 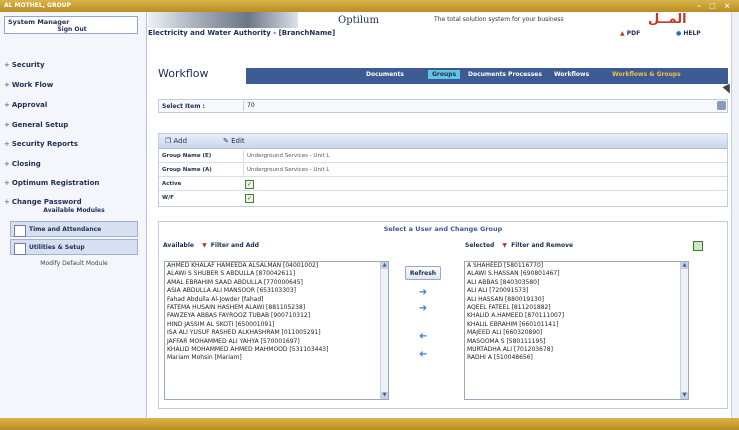 I want to click on sidebar-item-security: + Security, so click(x=24, y=68).